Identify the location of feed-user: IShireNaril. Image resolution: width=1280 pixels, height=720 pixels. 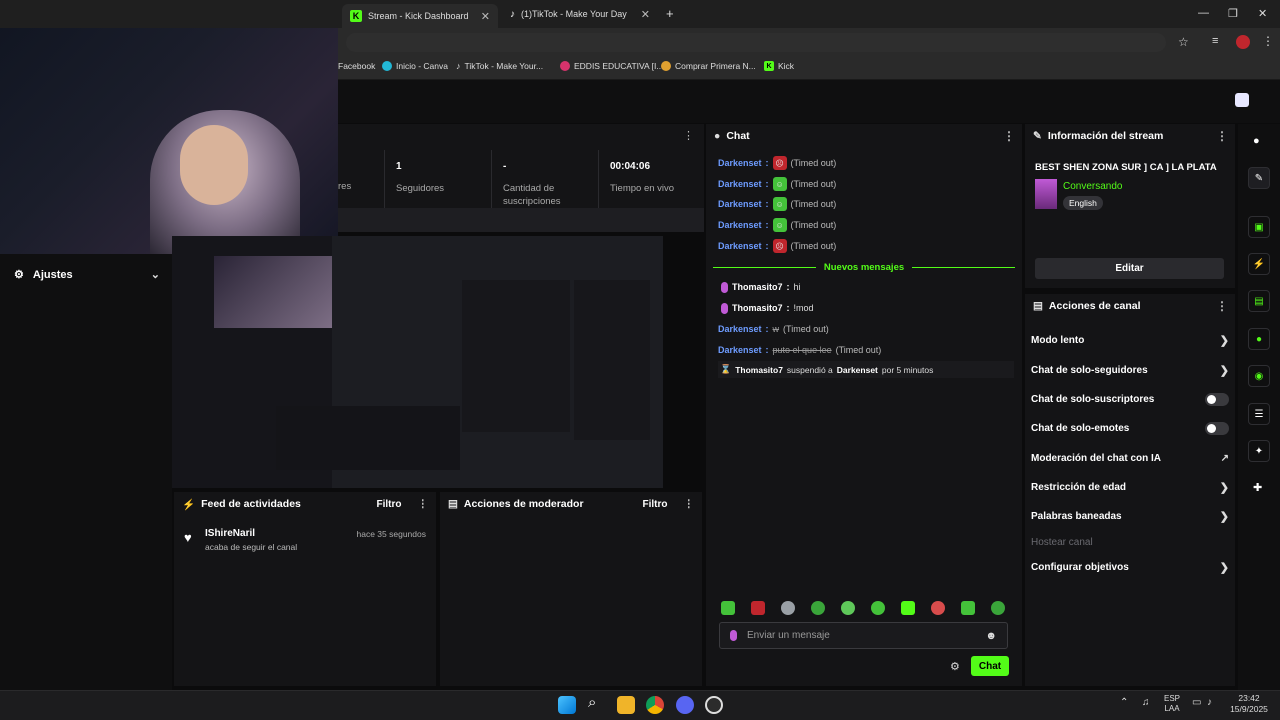
(230, 533).